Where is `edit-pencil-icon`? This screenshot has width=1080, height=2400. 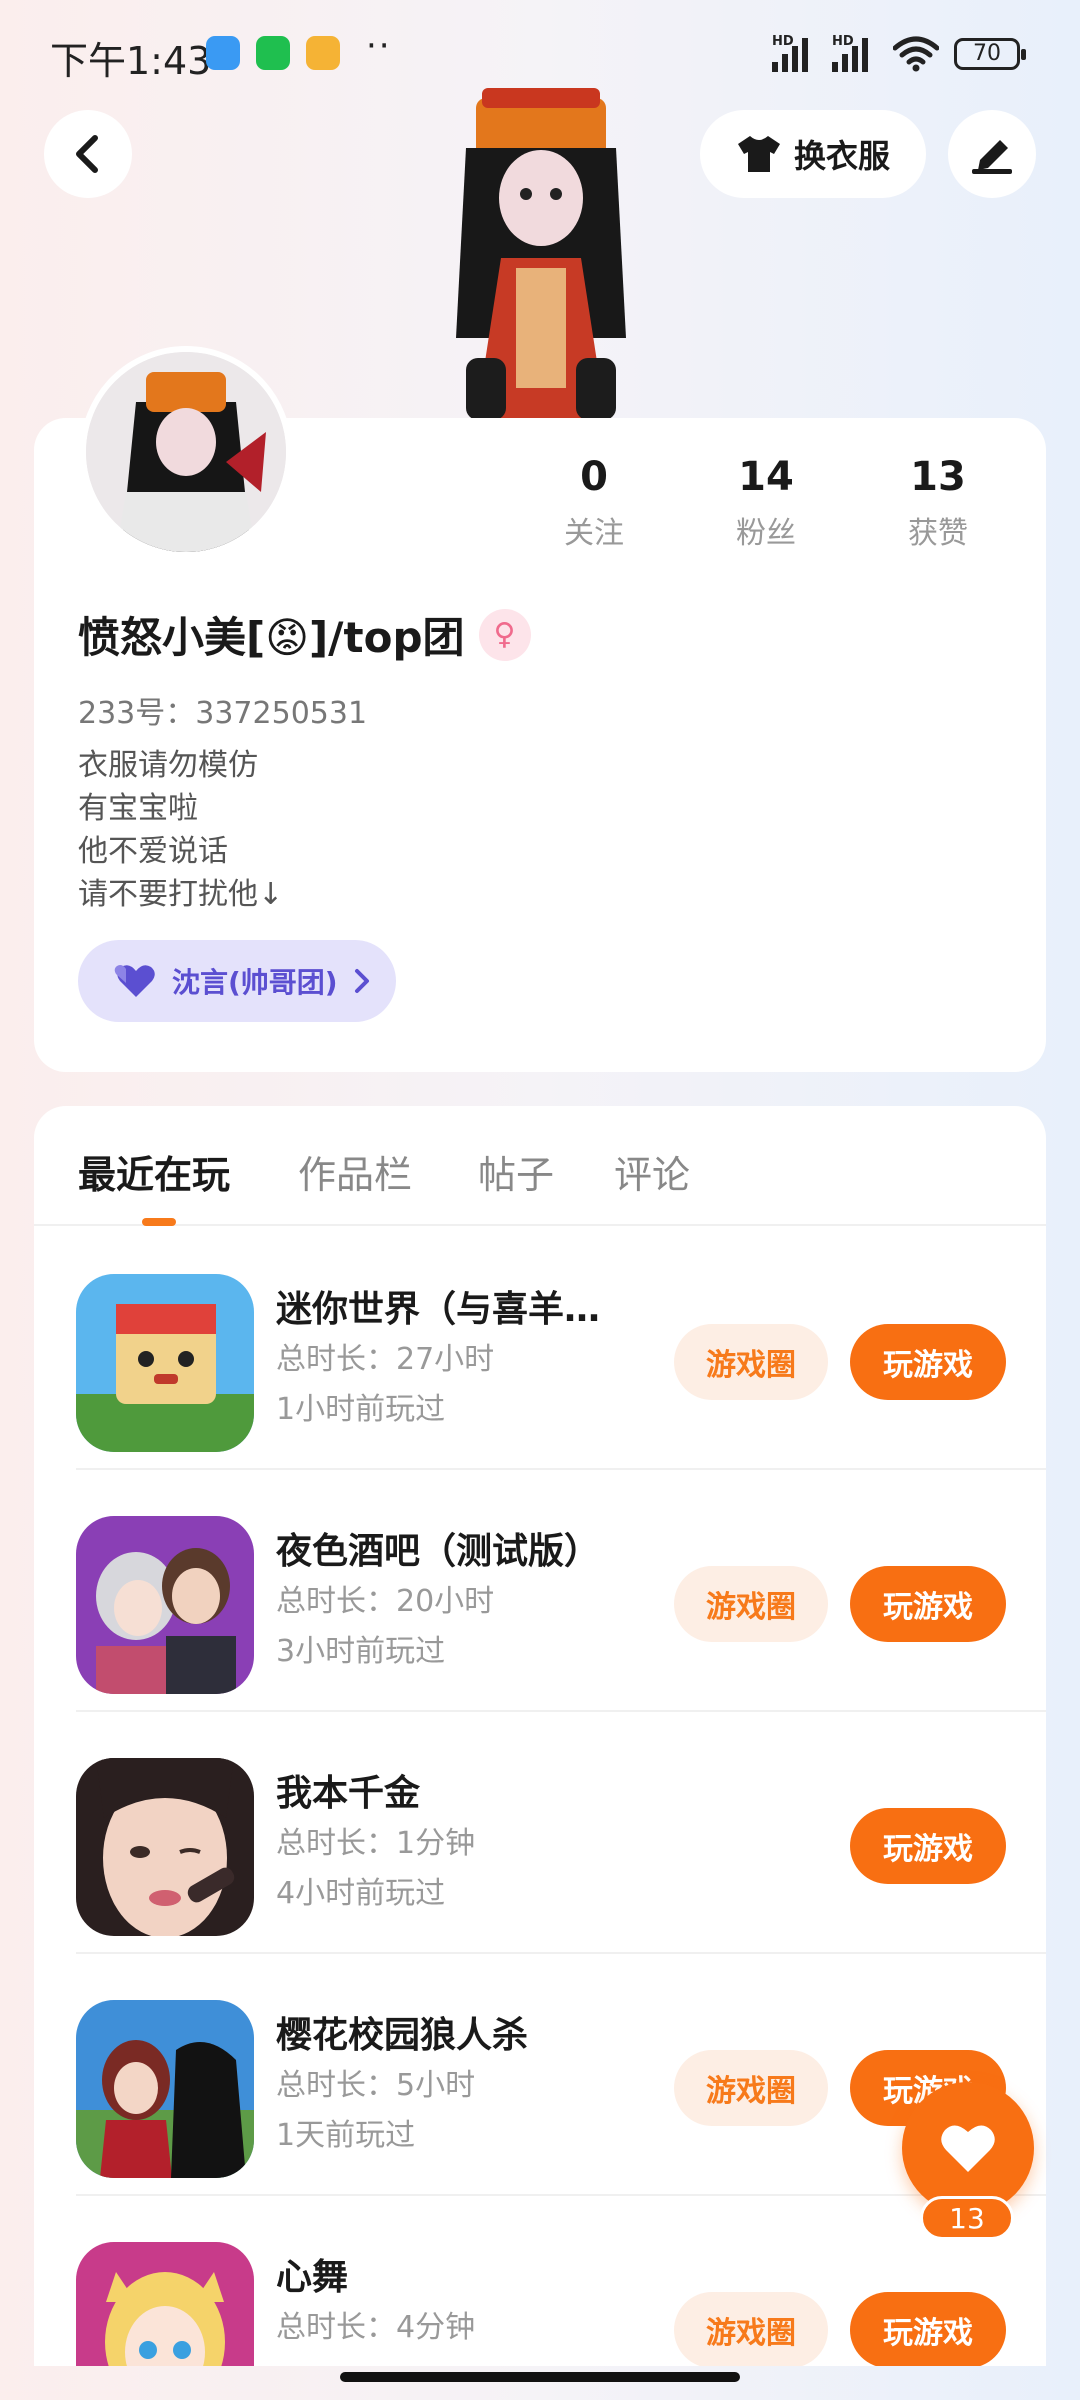 edit-pencil-icon is located at coordinates (992, 157).